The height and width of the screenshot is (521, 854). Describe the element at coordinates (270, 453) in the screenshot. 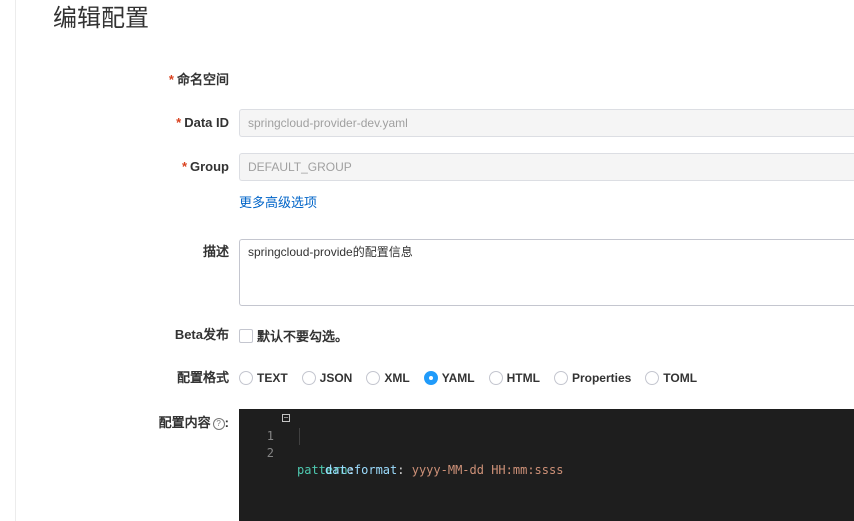

I see `line-number: 2` at that location.